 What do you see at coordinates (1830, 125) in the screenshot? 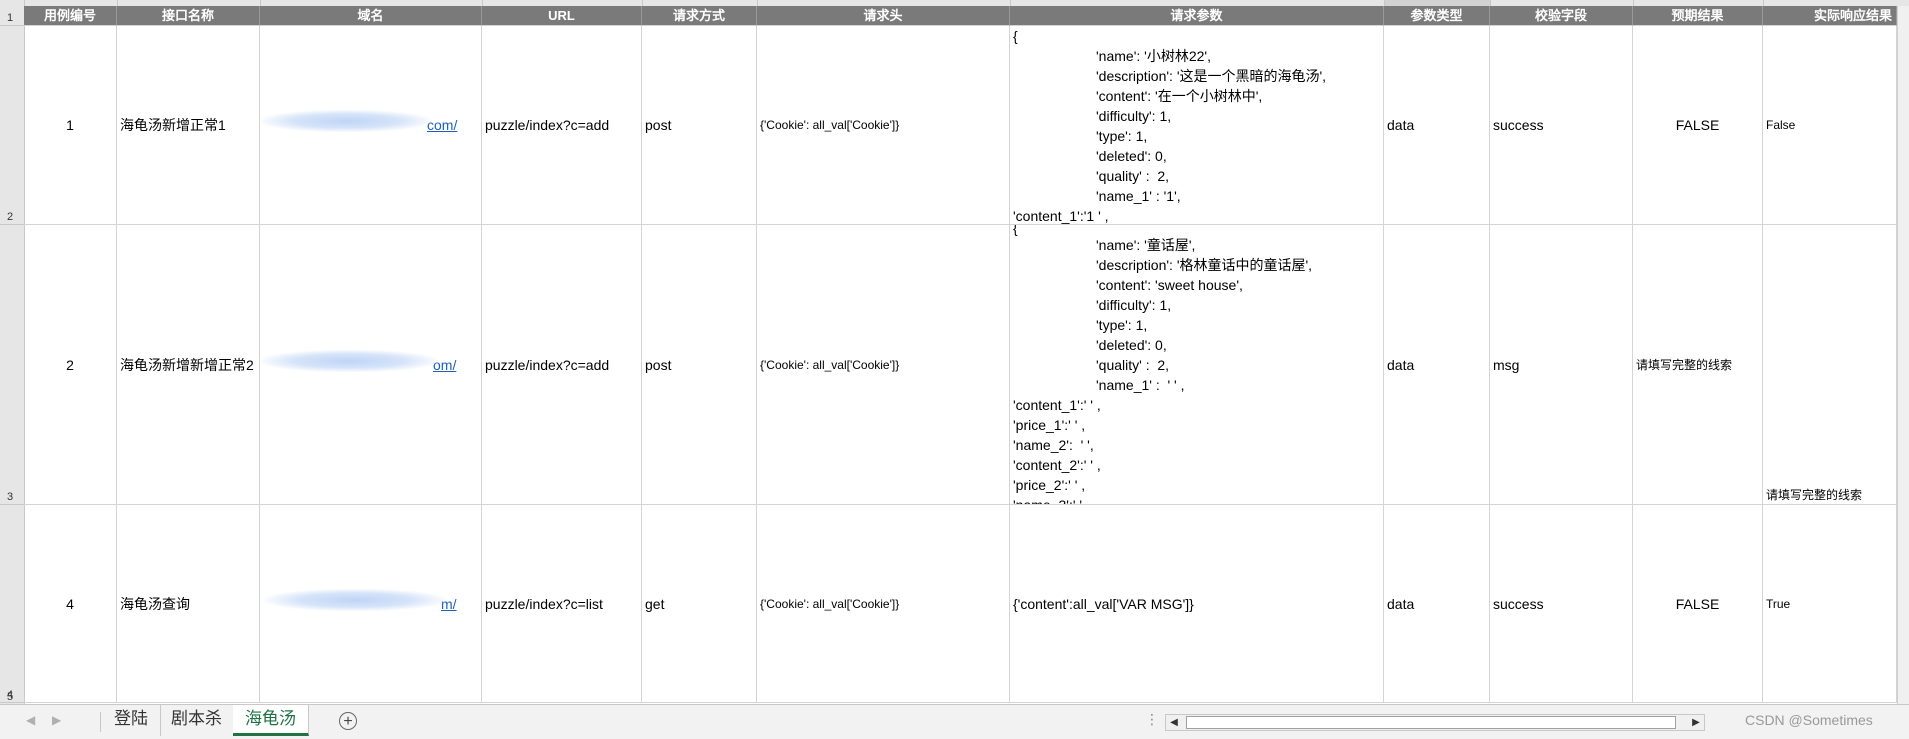
I see `actual-result-cell: False` at bounding box center [1830, 125].